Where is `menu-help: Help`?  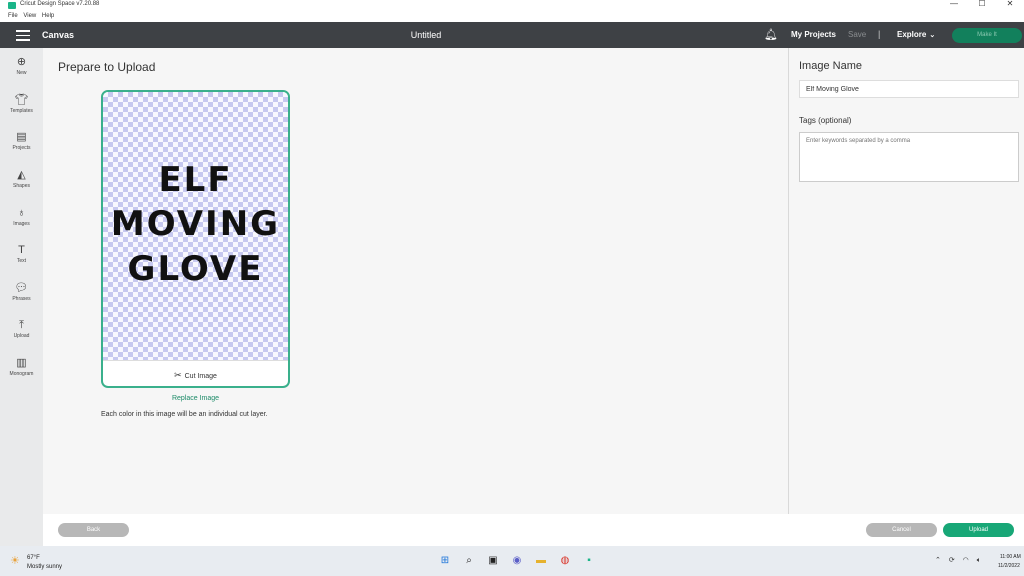 menu-help: Help is located at coordinates (48, 16).